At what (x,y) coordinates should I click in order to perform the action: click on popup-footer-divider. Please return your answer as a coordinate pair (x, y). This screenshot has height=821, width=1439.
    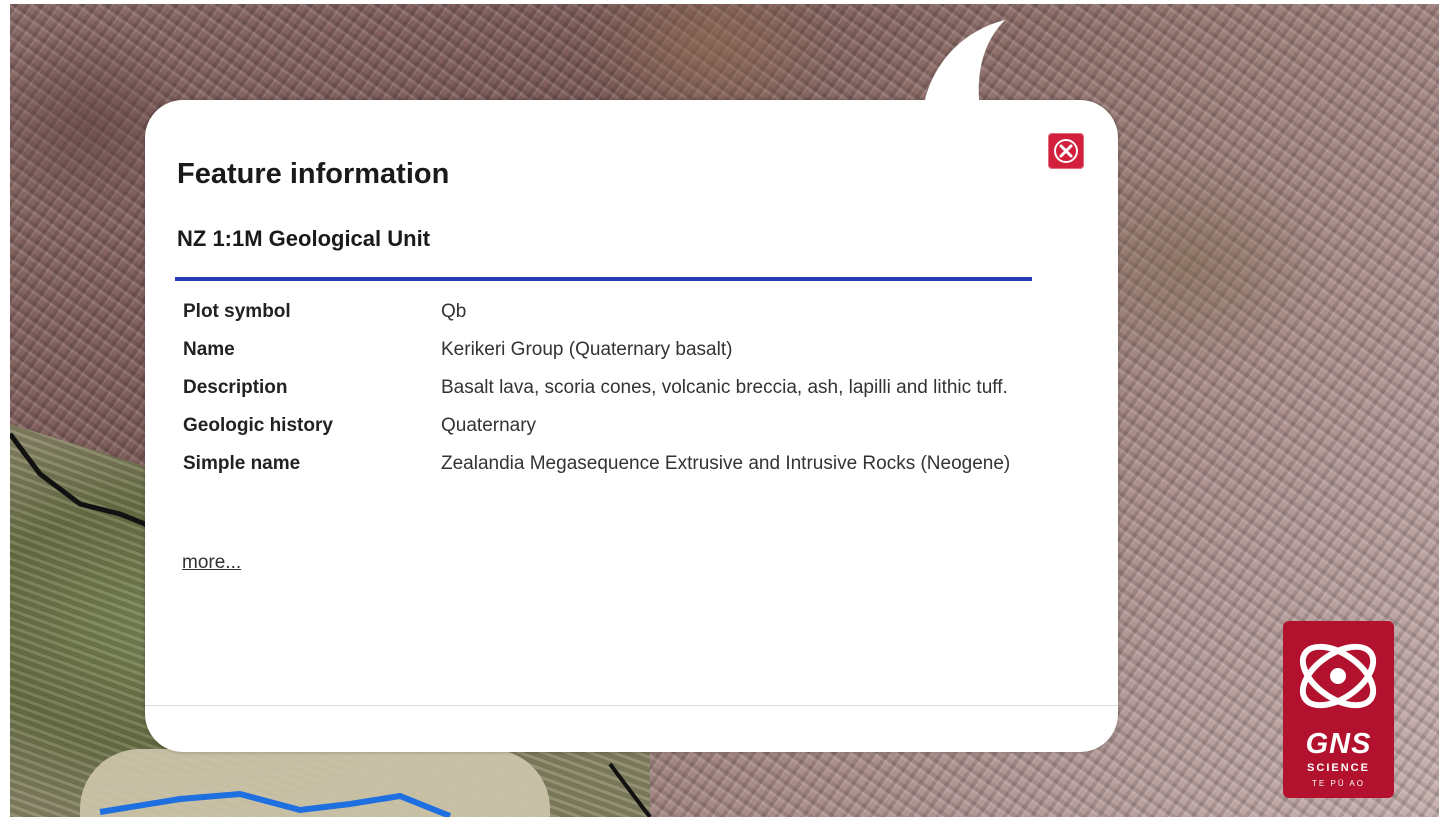
    Looking at the image, I should click on (631, 705).